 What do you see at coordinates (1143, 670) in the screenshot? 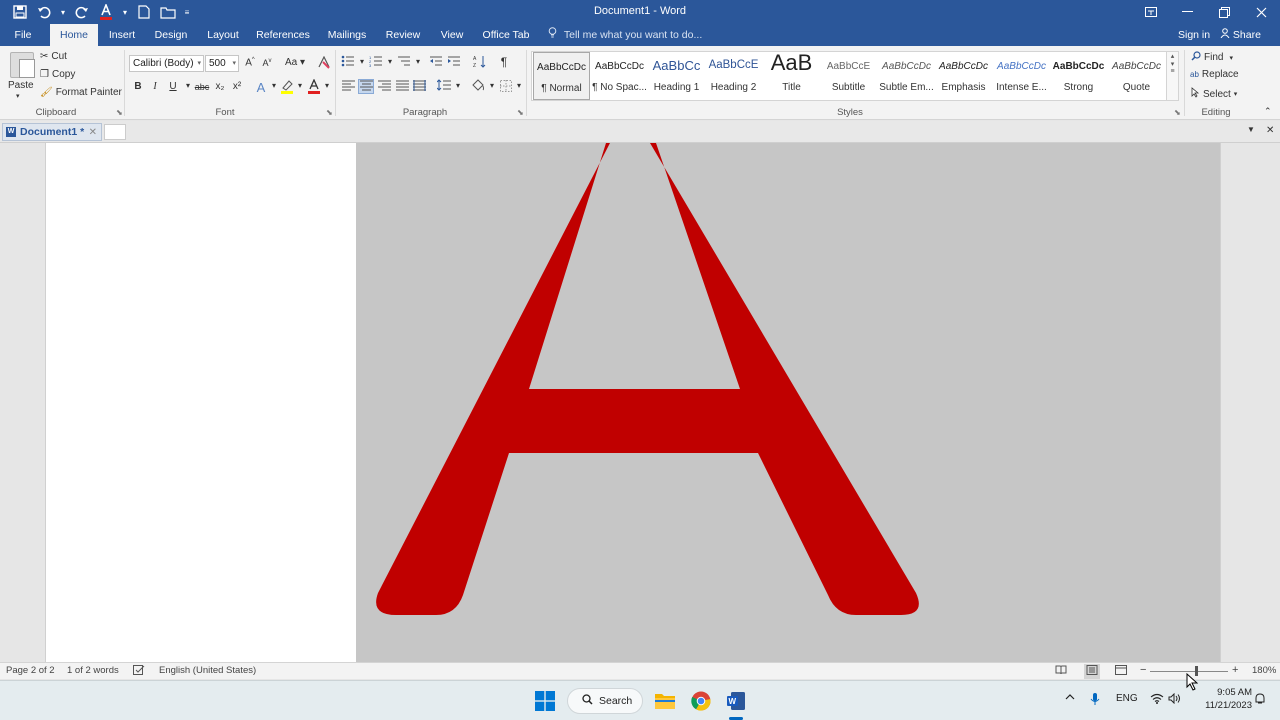
I see `zoom-out-button: −` at bounding box center [1143, 670].